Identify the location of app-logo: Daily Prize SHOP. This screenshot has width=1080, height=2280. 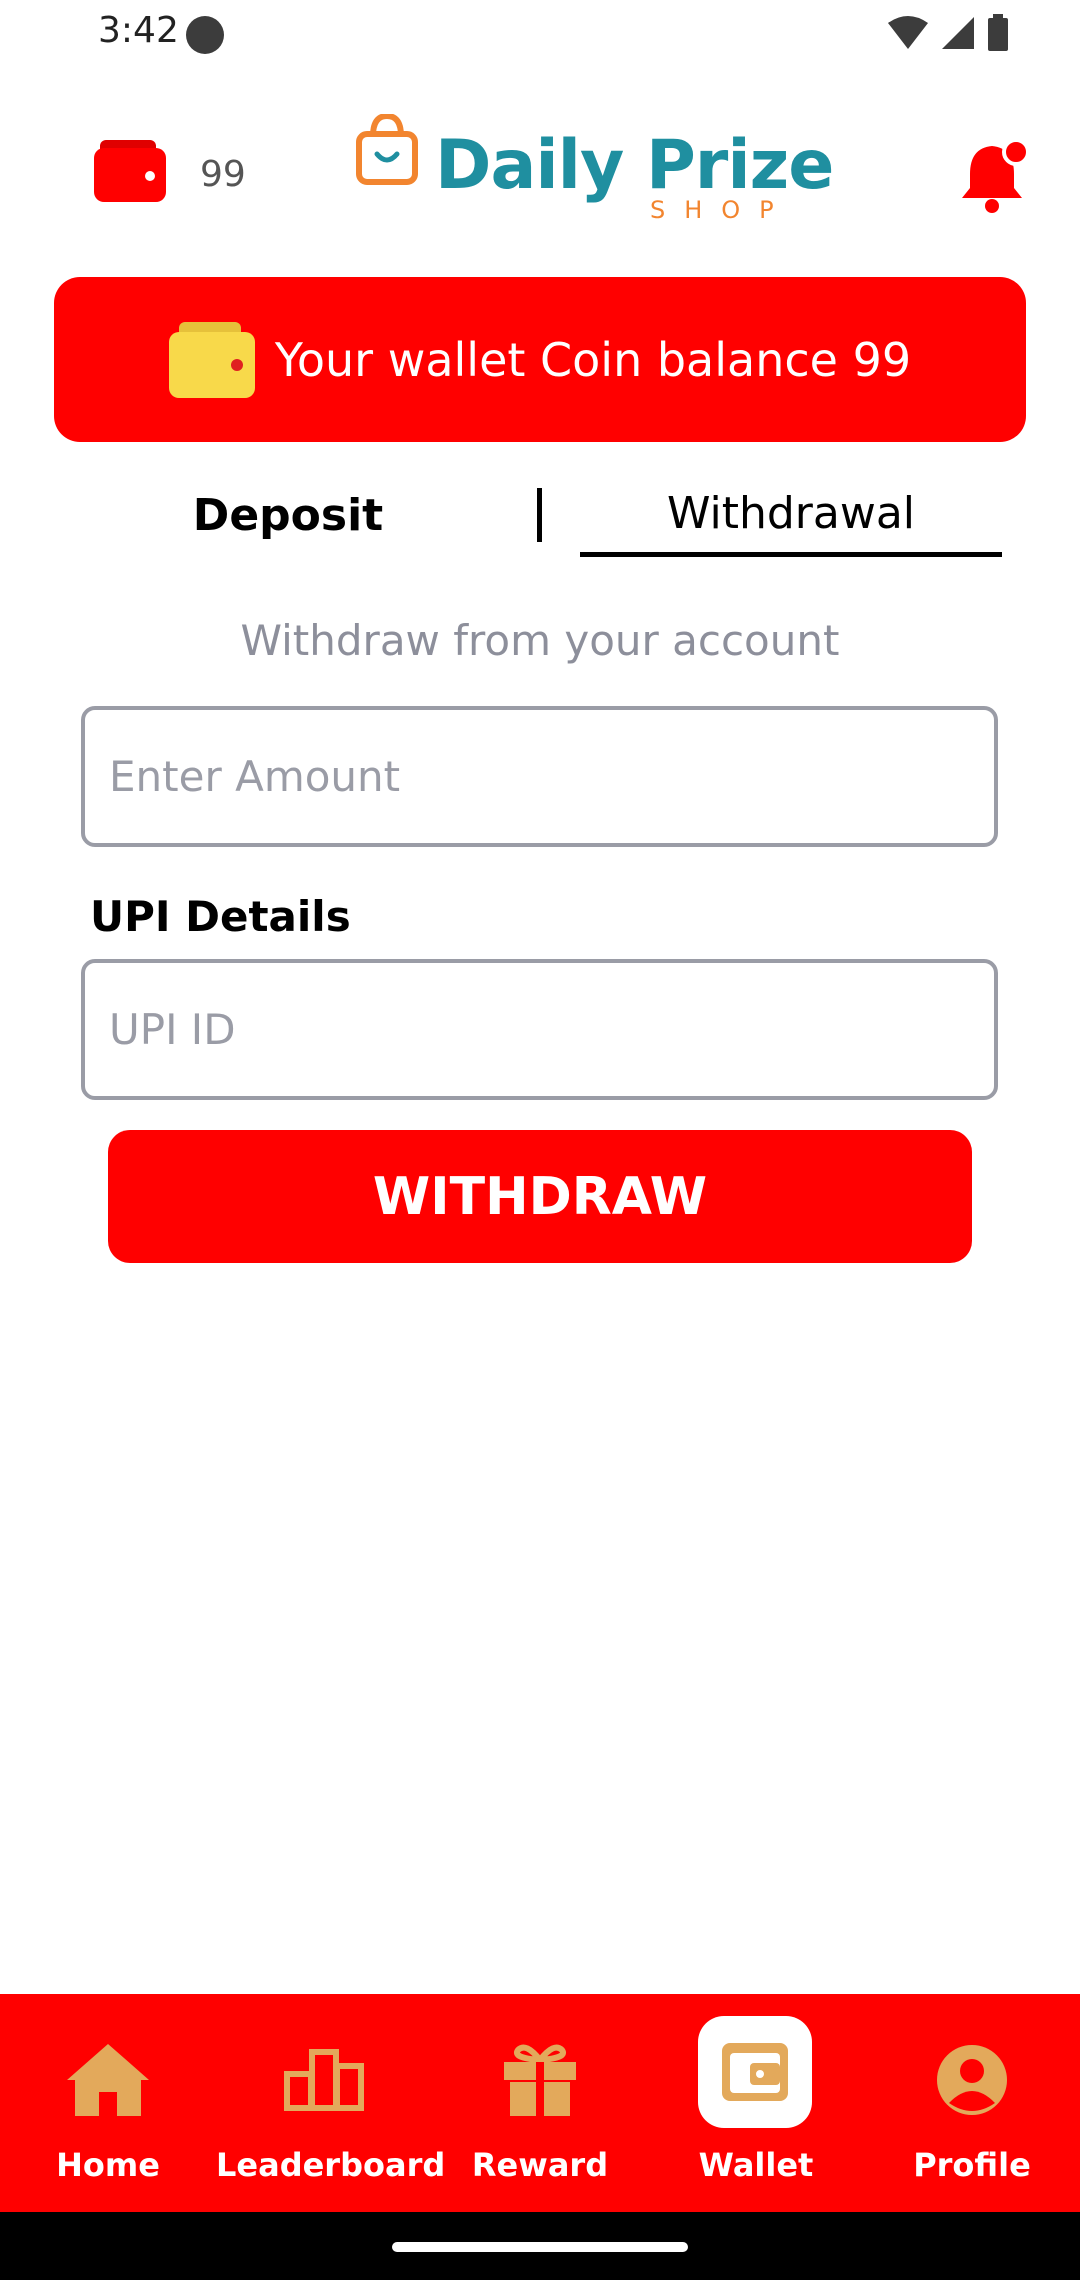
(594, 167).